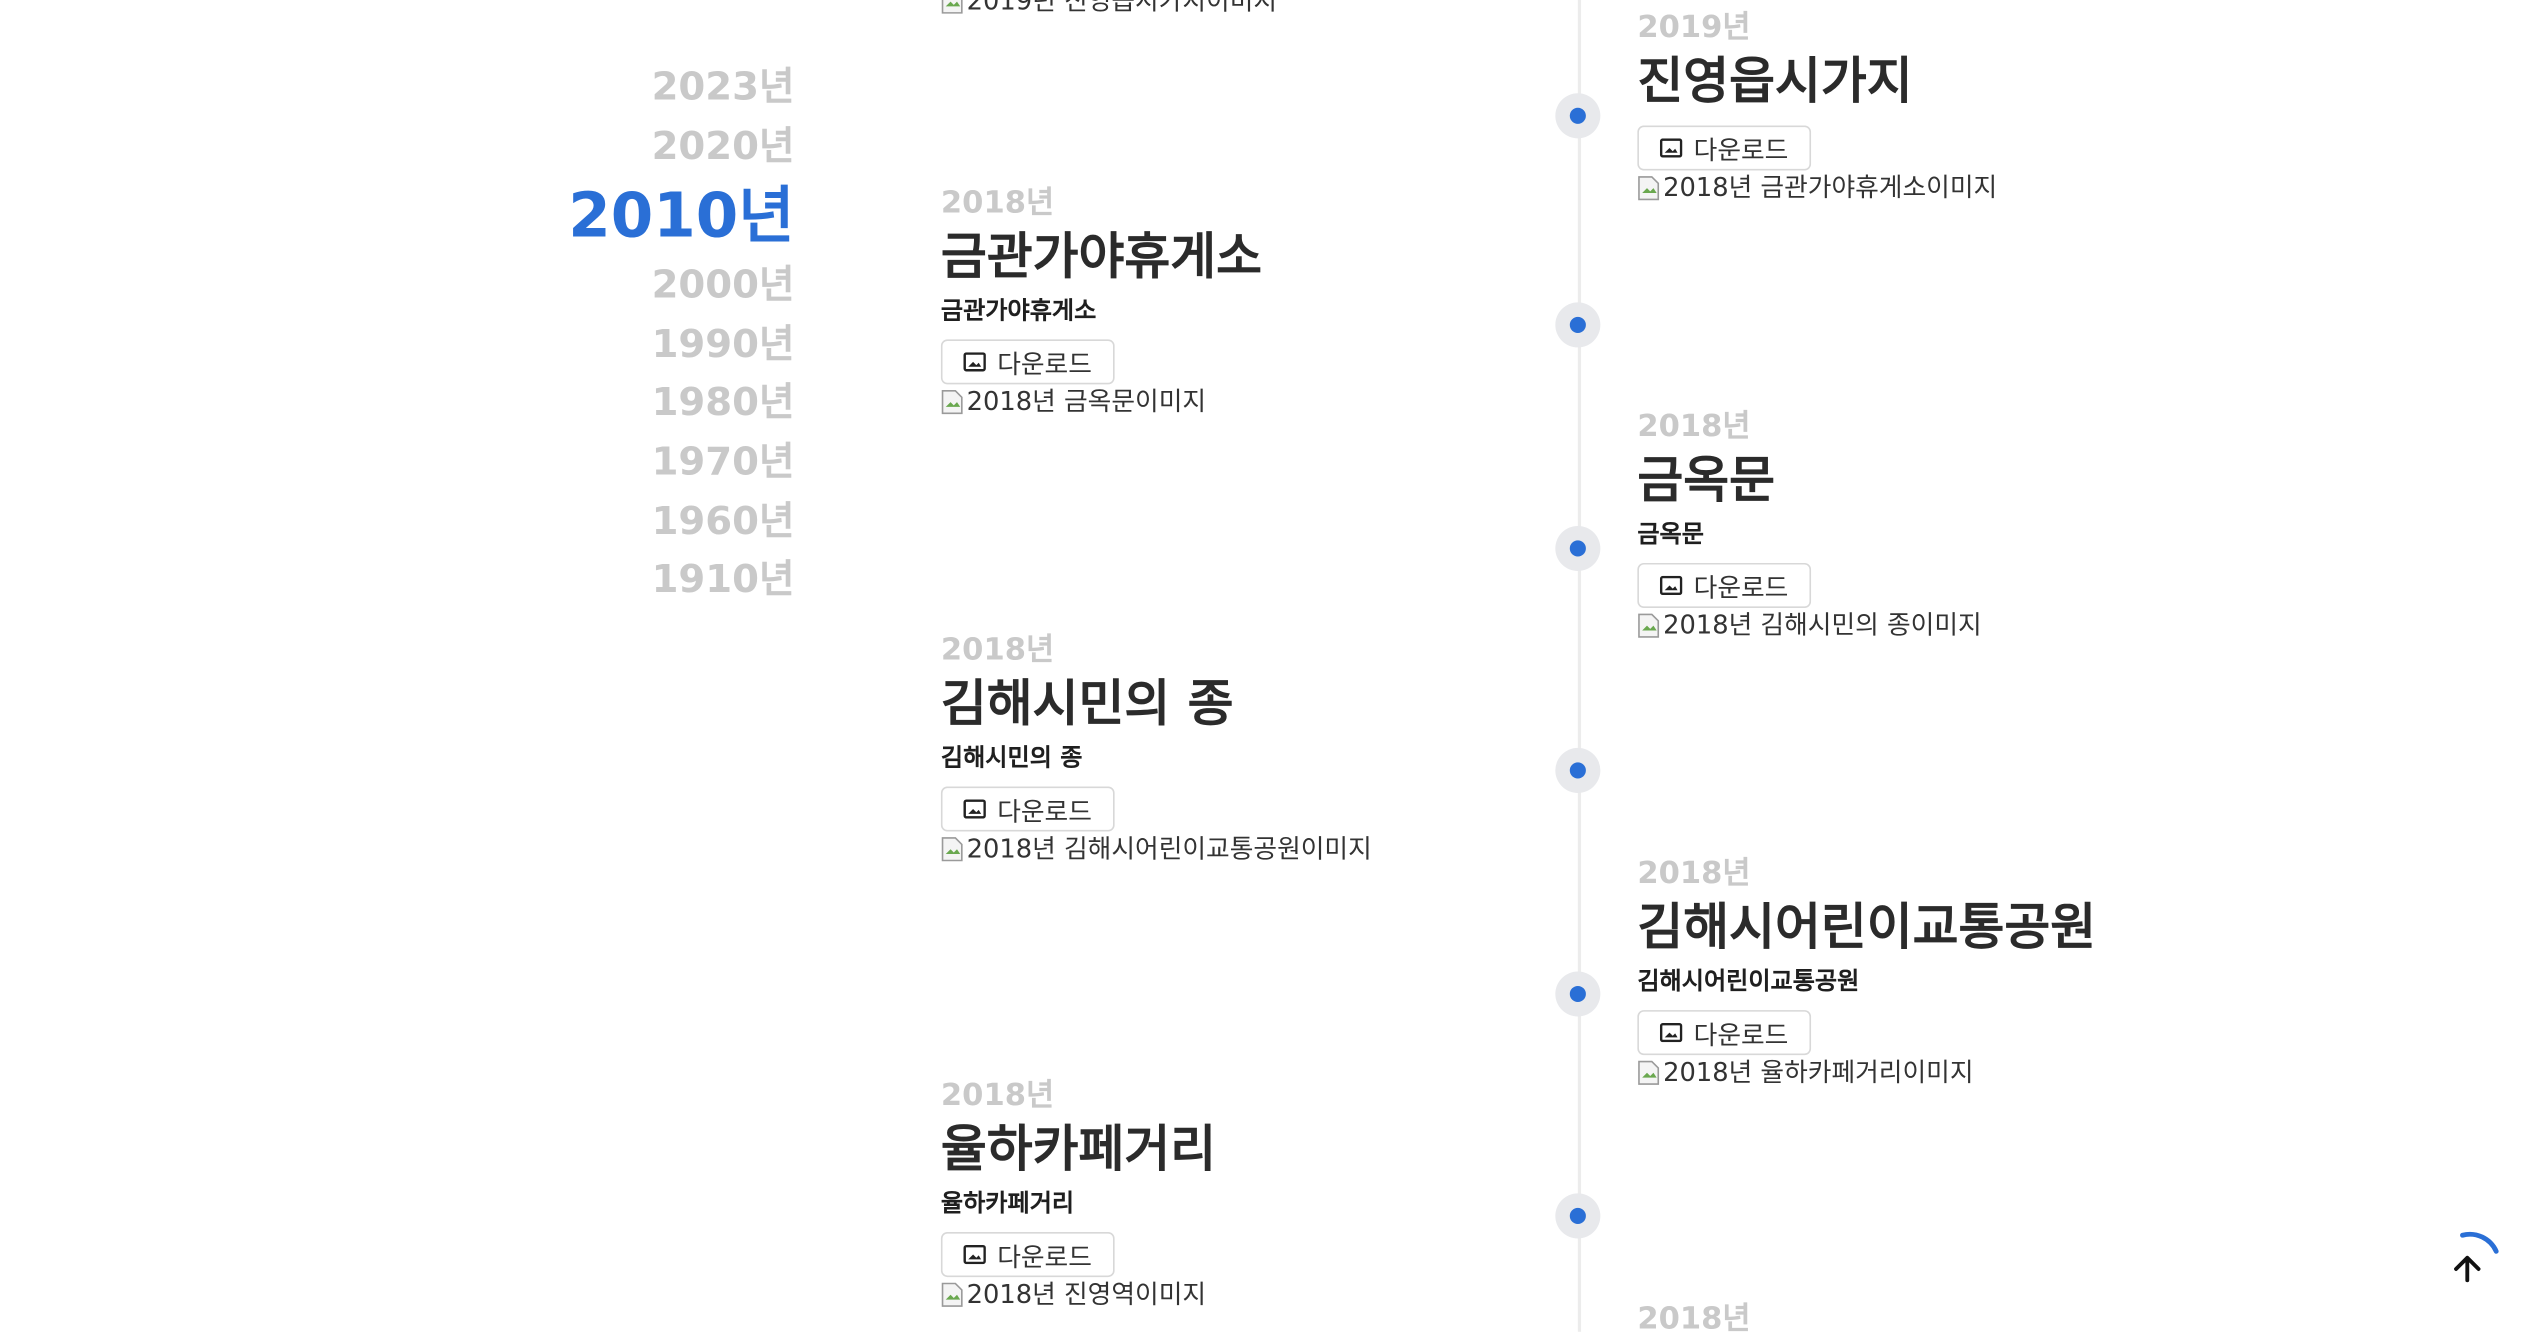 The width and height of the screenshot is (2522, 1337). I want to click on entry-description: 김해시어린이교통공원, so click(1748, 981).